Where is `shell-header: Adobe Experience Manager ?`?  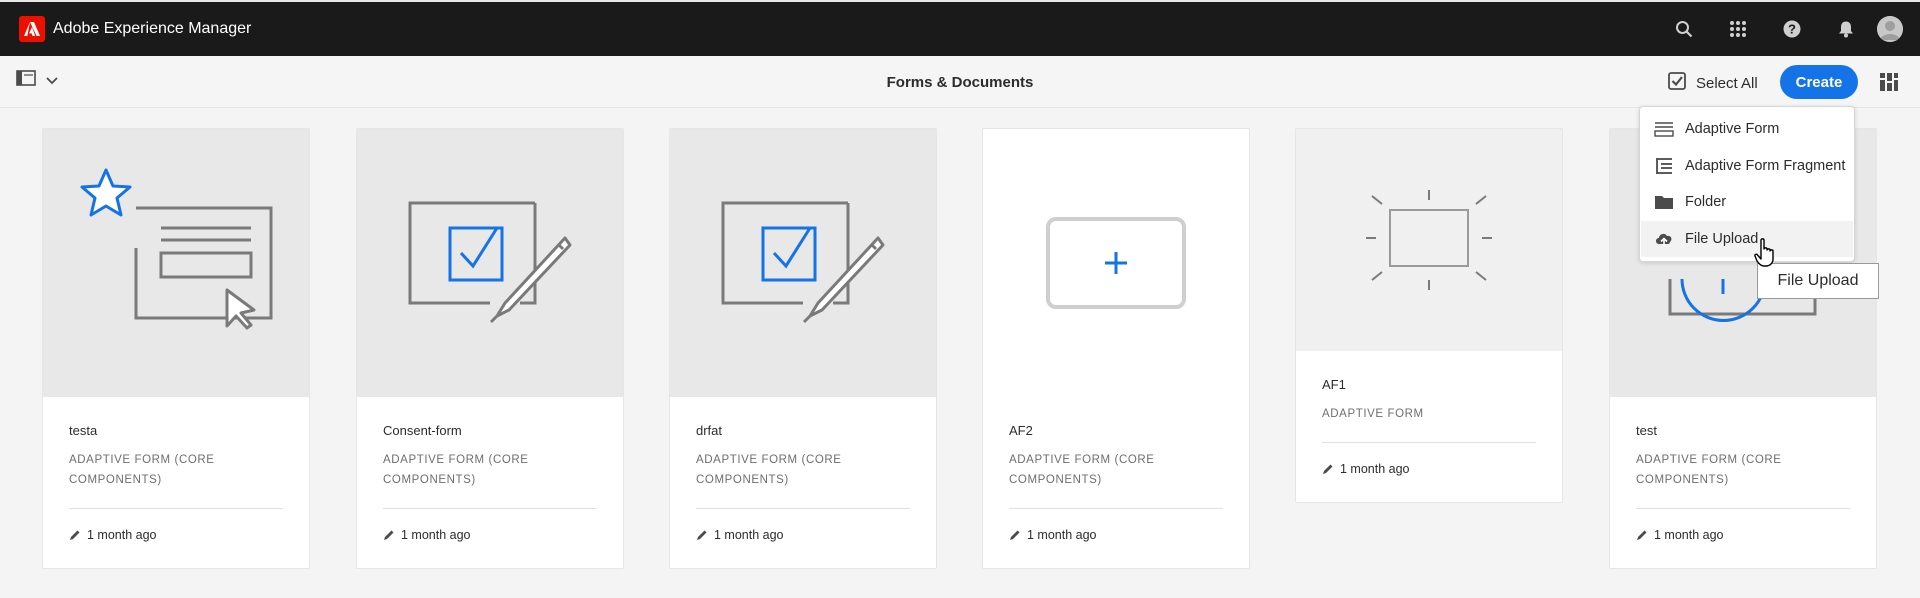 shell-header: Adobe Experience Manager ? is located at coordinates (960, 28).